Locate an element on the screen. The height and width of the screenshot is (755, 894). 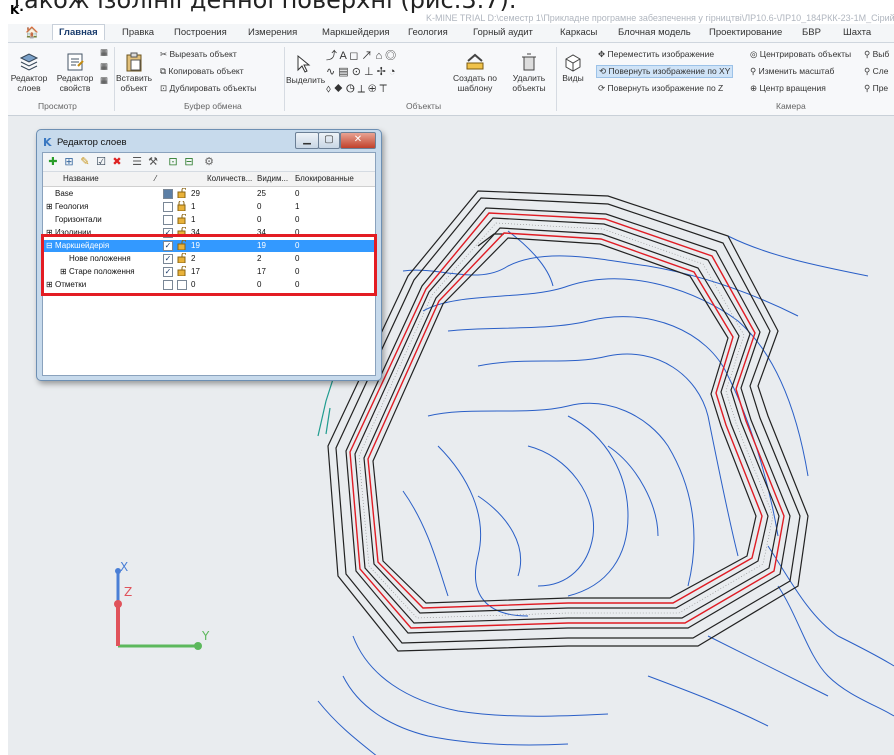
close-button: ✕ is located at coordinates (358, 140).